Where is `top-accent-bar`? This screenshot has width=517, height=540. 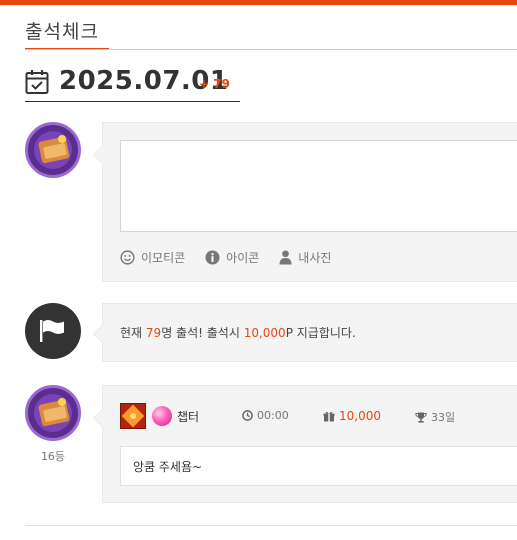
top-accent-bar is located at coordinates (258, 2).